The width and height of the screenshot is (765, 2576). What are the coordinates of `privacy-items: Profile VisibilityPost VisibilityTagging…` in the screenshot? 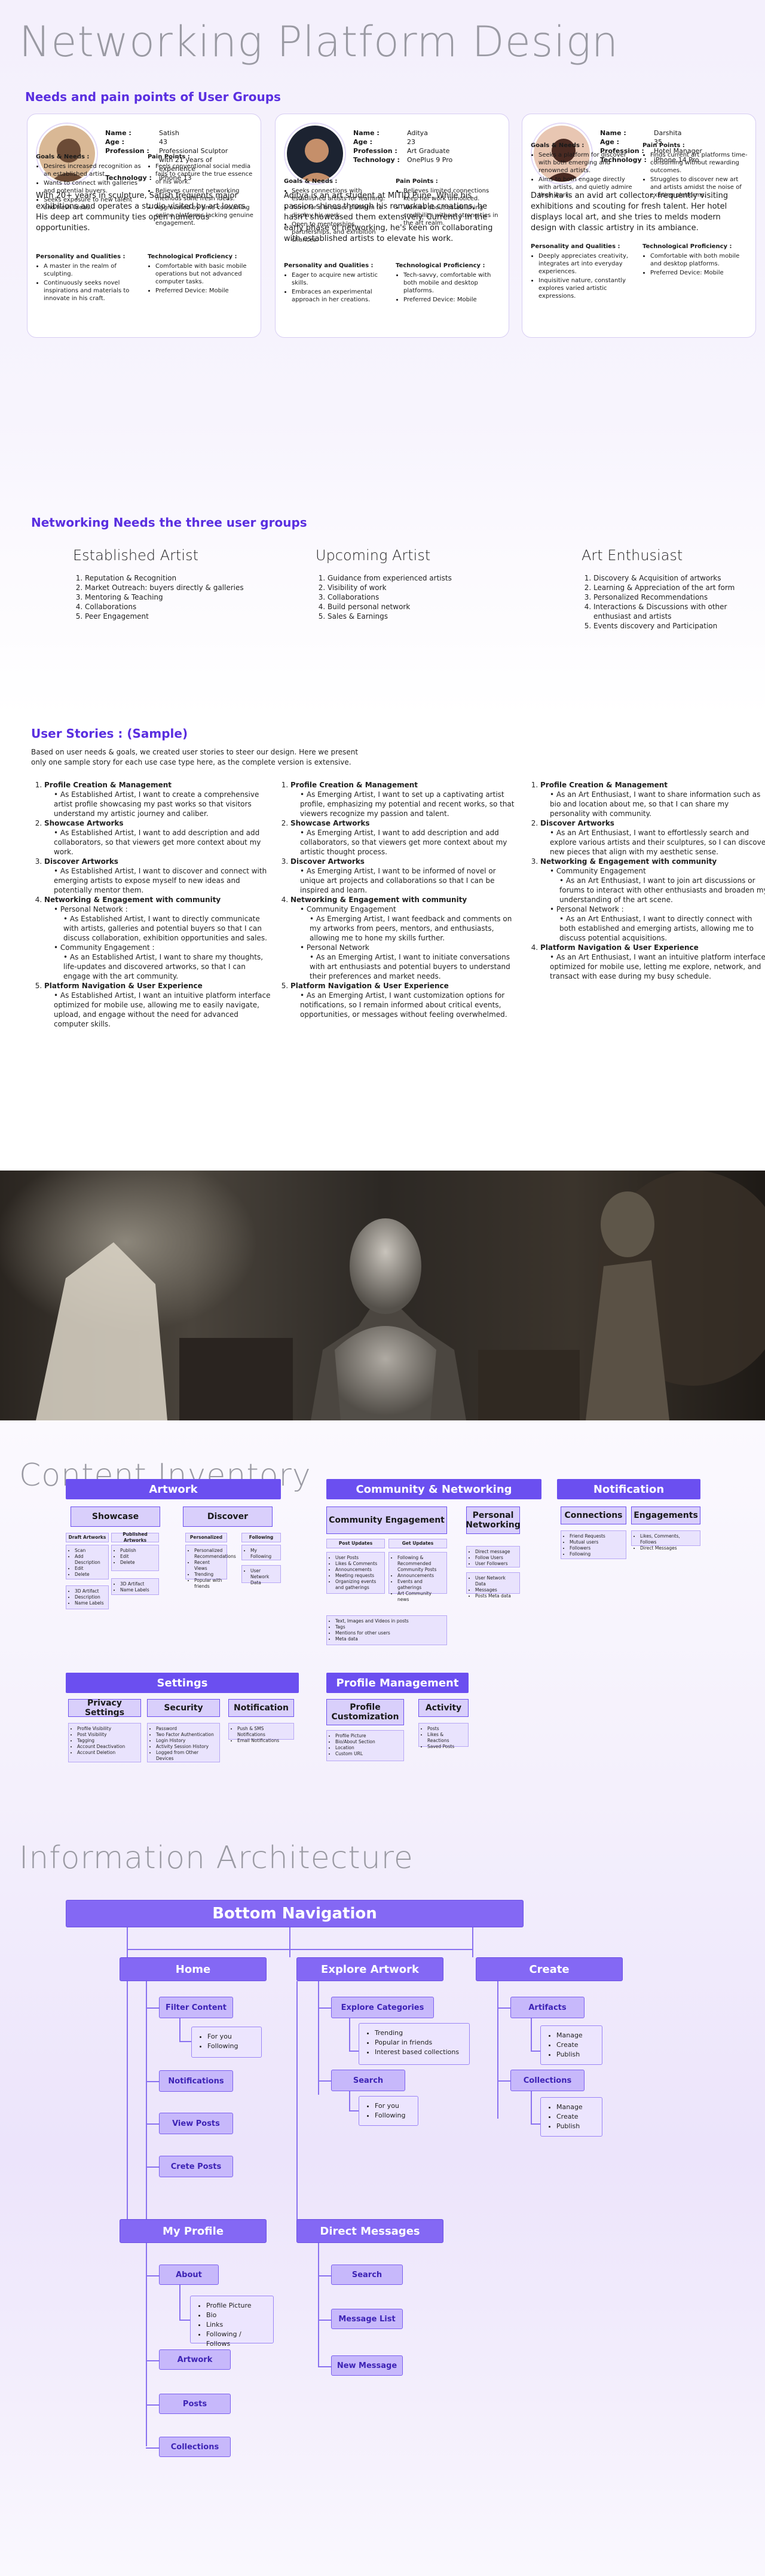 It's located at (104, 1743).